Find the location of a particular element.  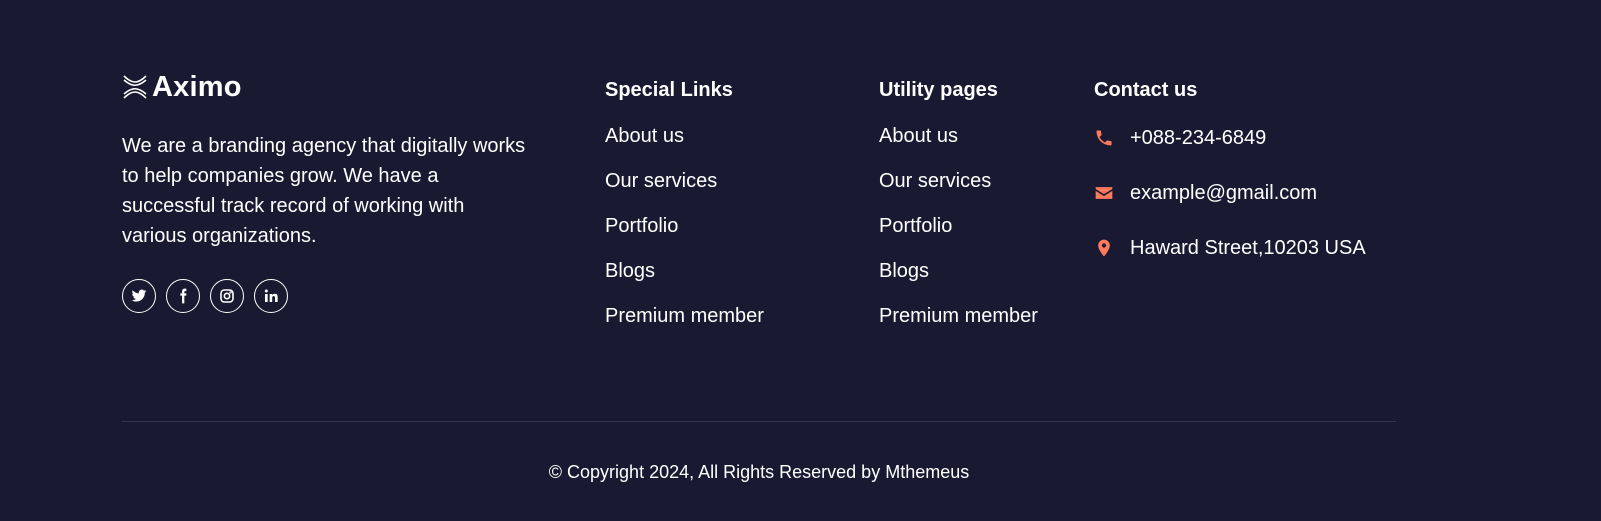

instagram-icon is located at coordinates (227, 296).